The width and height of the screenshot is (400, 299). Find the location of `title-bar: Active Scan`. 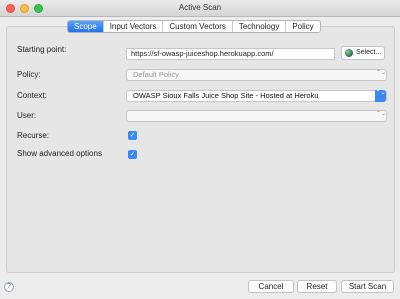

title-bar: Active Scan is located at coordinates (200, 8).